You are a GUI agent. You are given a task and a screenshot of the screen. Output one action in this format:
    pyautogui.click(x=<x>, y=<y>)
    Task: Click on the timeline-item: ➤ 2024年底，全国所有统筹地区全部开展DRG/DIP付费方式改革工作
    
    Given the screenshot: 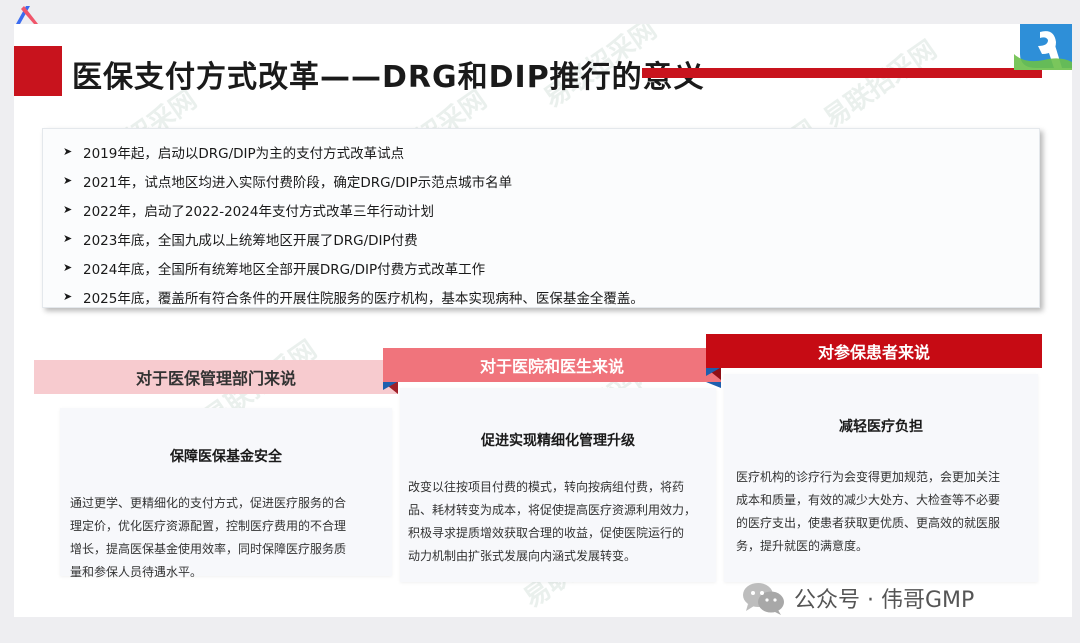 What is the action you would take?
    pyautogui.click(x=551, y=267)
    